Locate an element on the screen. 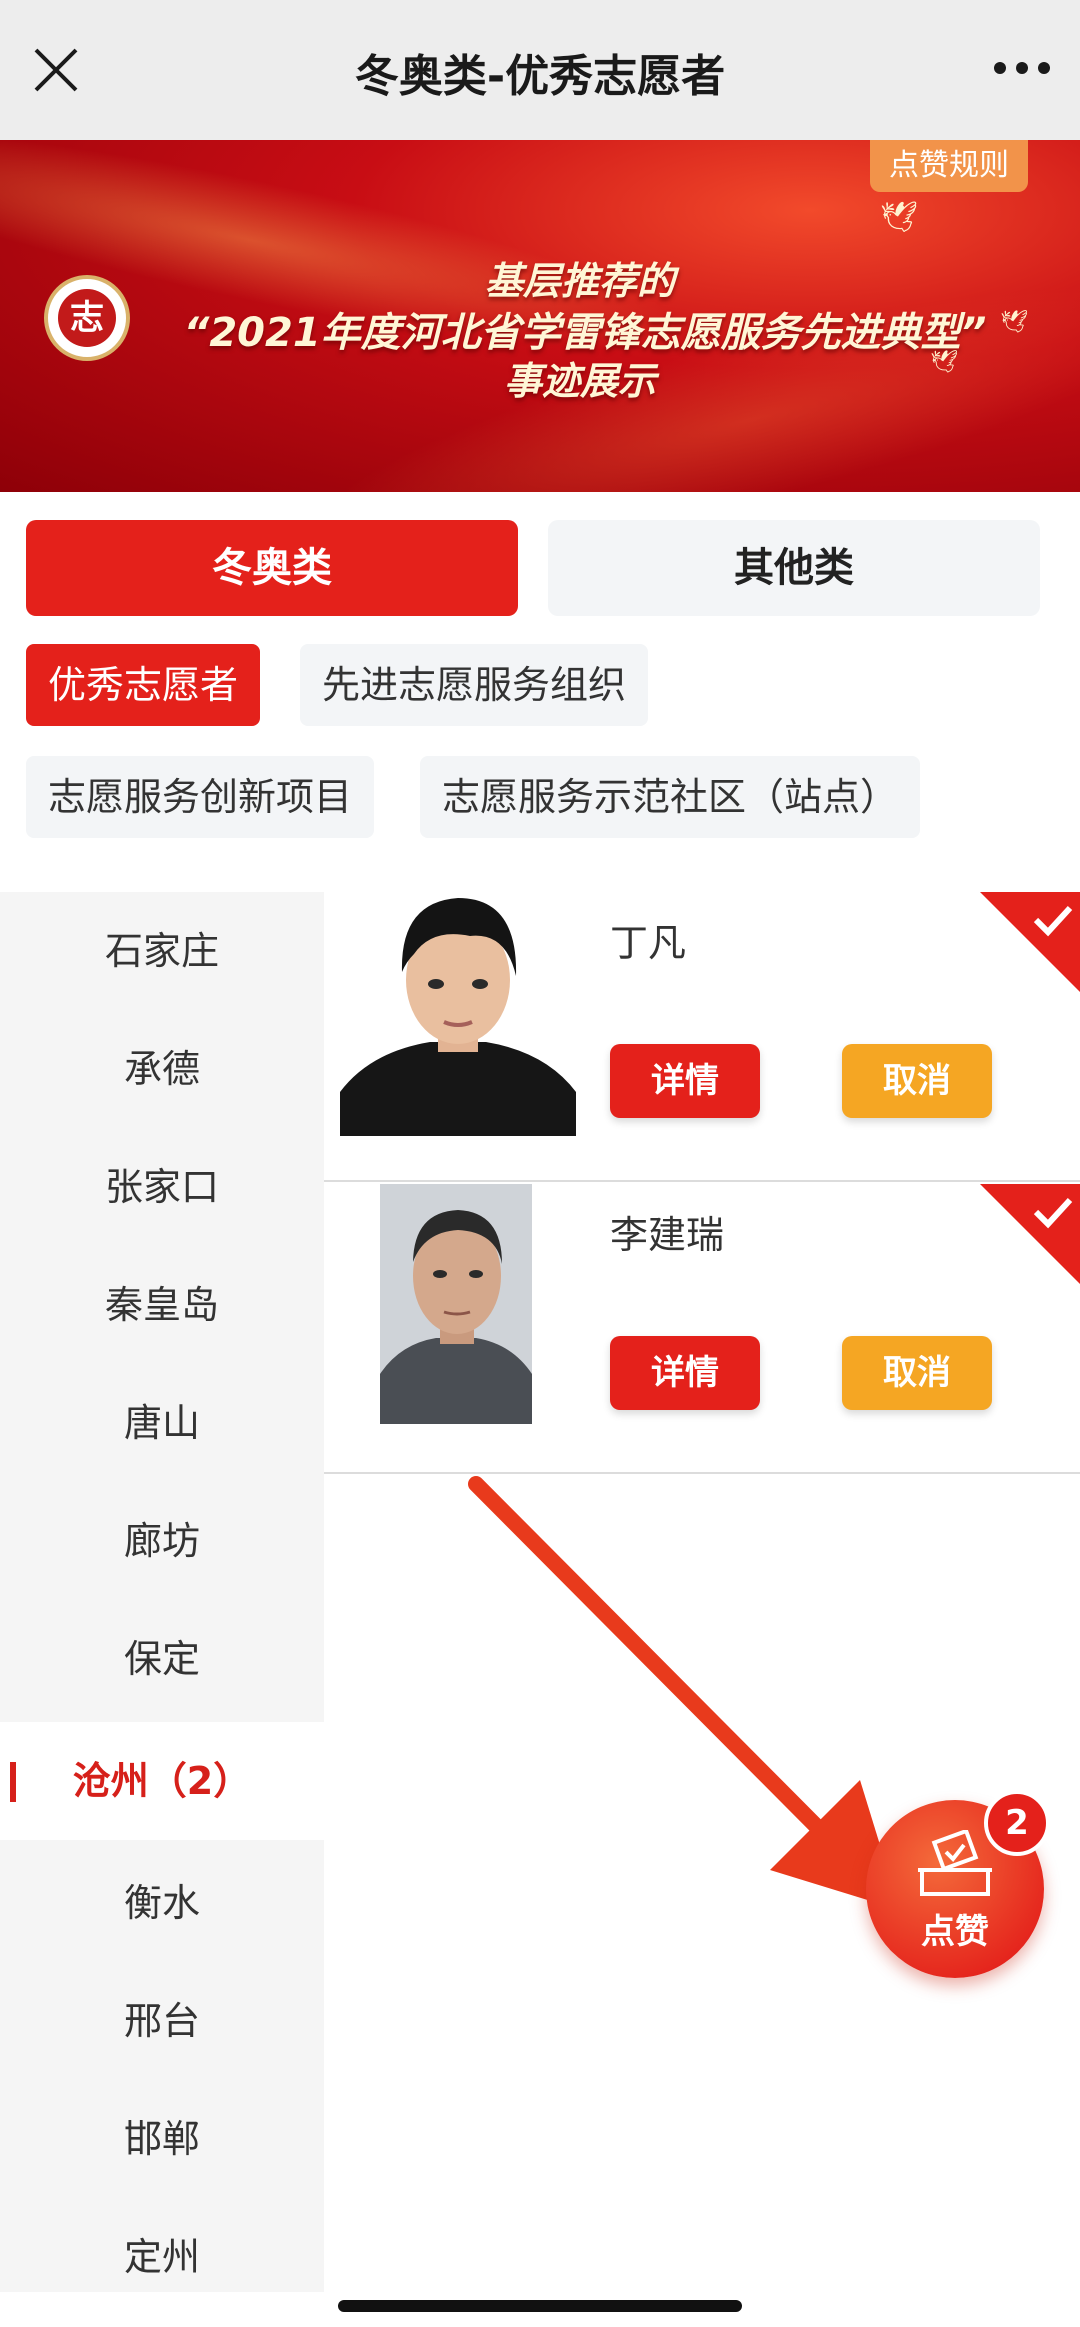  active-indicator is located at coordinates (13, 1782).